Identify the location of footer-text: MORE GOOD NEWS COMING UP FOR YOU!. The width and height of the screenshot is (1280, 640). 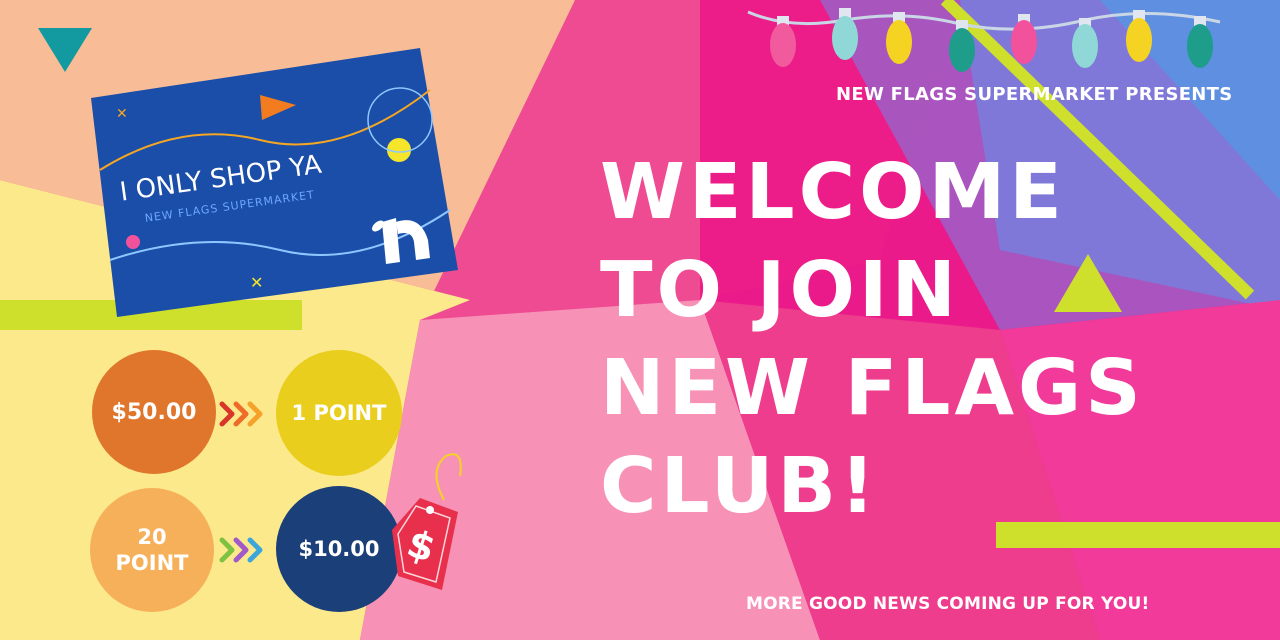
(948, 604).